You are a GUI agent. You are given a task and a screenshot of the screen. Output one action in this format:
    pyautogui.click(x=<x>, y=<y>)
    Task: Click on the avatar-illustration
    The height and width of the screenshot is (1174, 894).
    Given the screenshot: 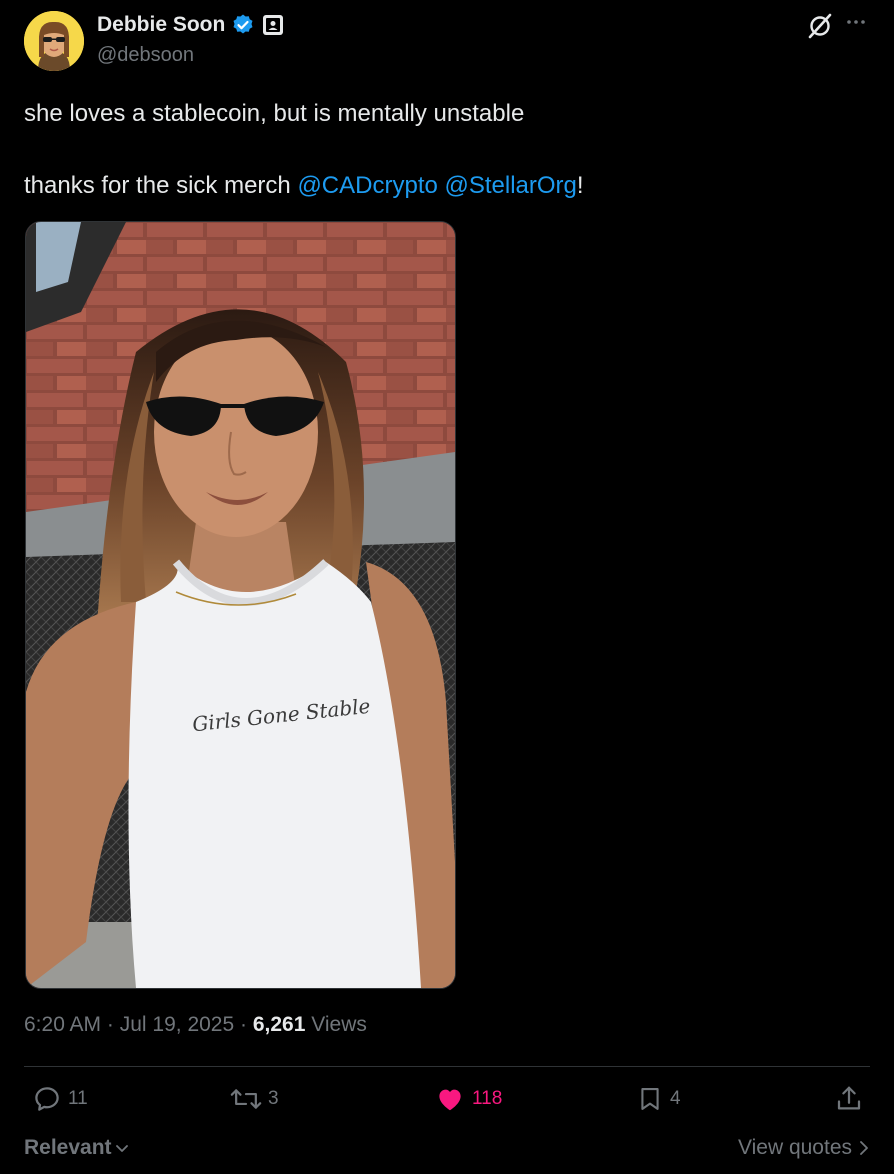 What is the action you would take?
    pyautogui.click(x=54, y=41)
    